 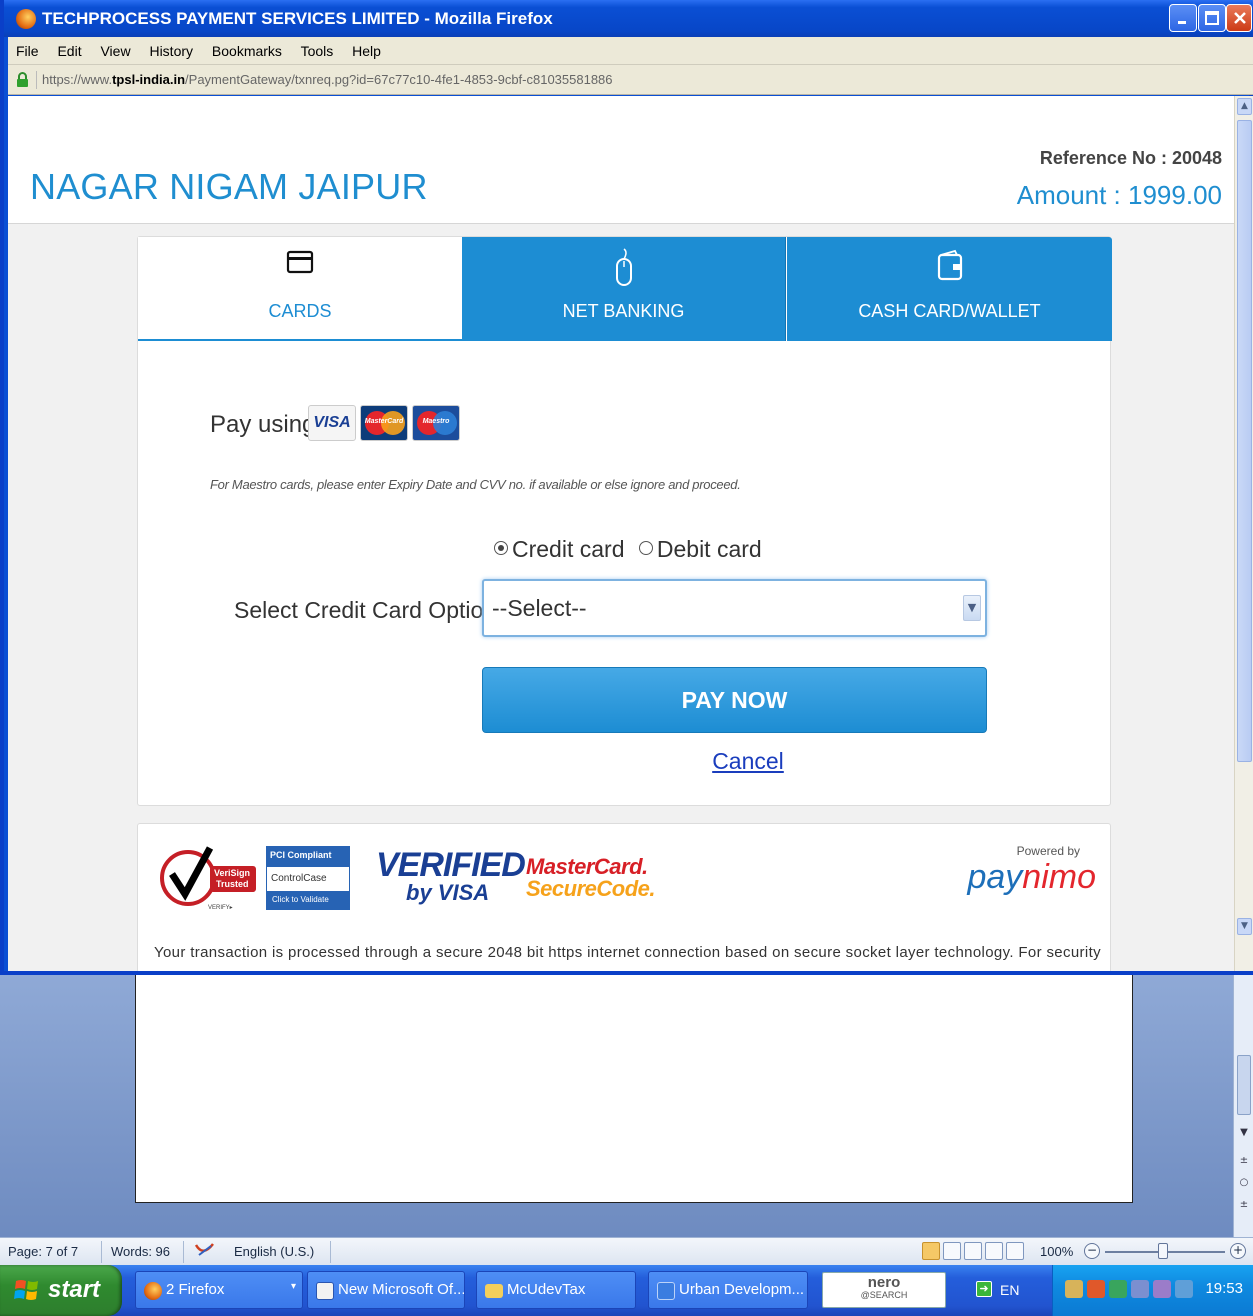 What do you see at coordinates (539, 608) in the screenshot?
I see `select-value: --Select--` at bounding box center [539, 608].